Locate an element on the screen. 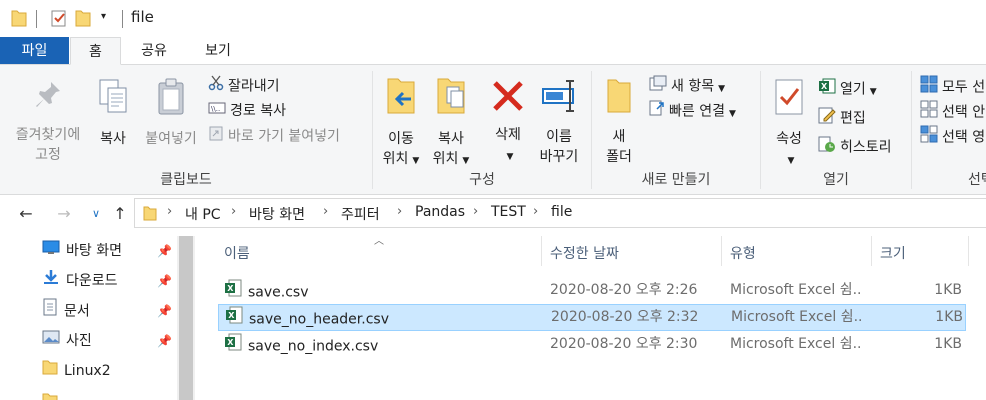  nav-item-pictures: 사진 is located at coordinates (67, 341).